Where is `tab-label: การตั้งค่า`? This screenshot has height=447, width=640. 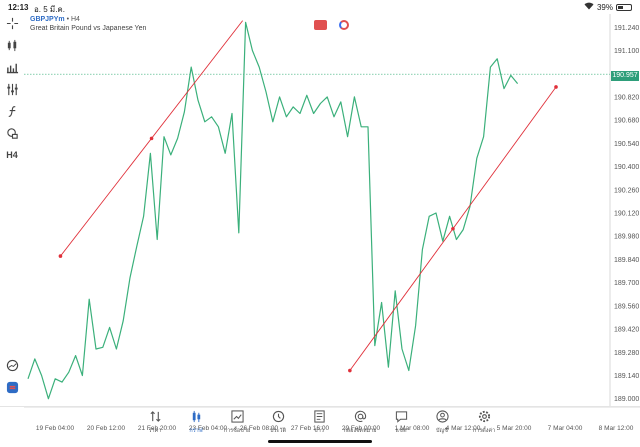 tab-label: การตั้งค่า is located at coordinates (484, 431).